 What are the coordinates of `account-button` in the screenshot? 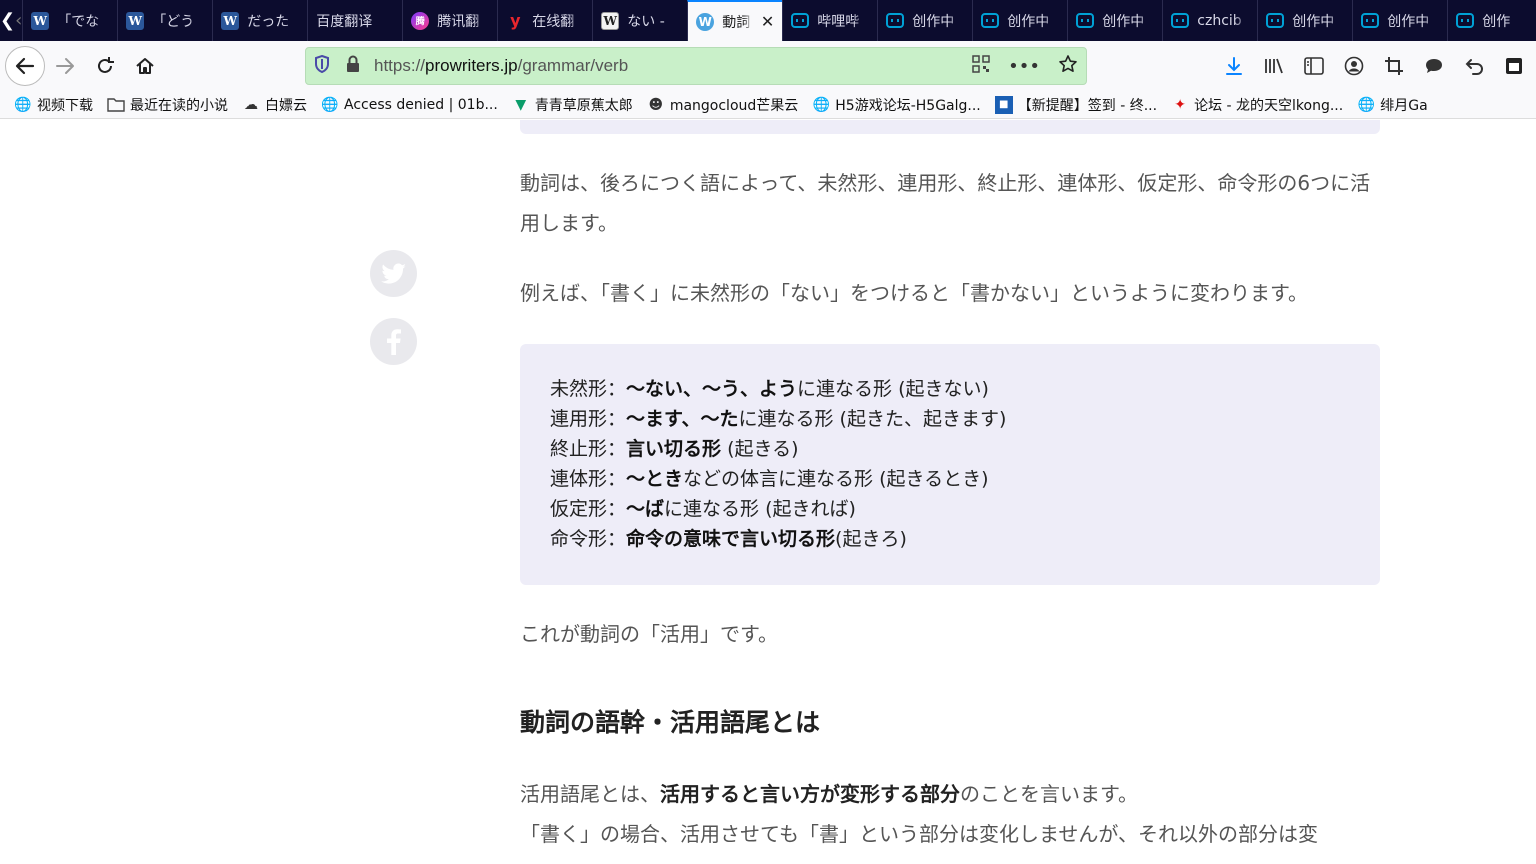 It's located at (1354, 66).